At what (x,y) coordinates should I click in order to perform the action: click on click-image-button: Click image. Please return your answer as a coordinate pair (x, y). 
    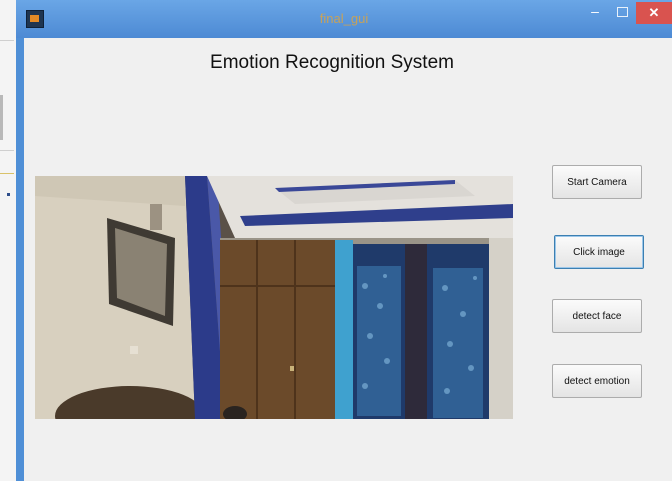
    Looking at the image, I should click on (599, 252).